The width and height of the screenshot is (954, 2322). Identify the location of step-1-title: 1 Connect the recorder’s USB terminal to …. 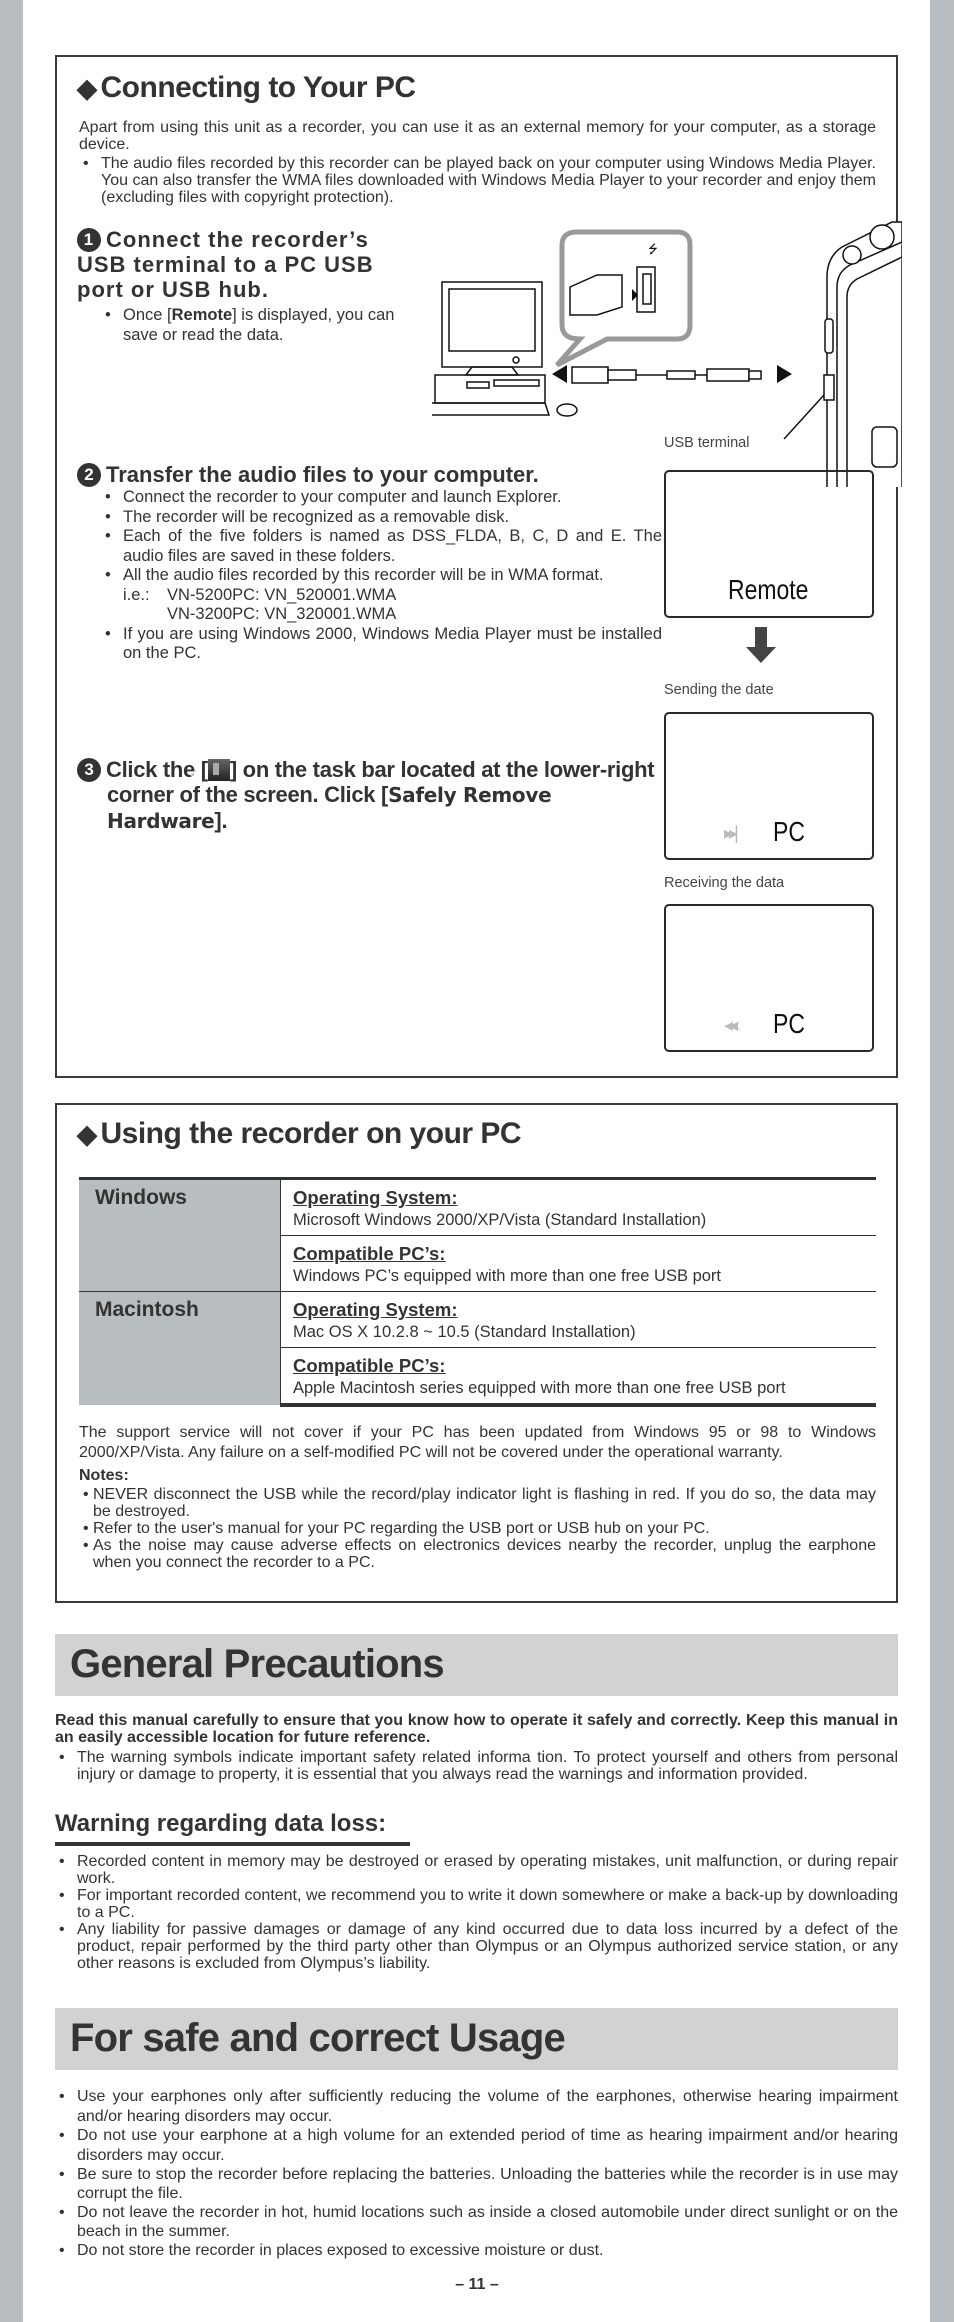
(242, 264).